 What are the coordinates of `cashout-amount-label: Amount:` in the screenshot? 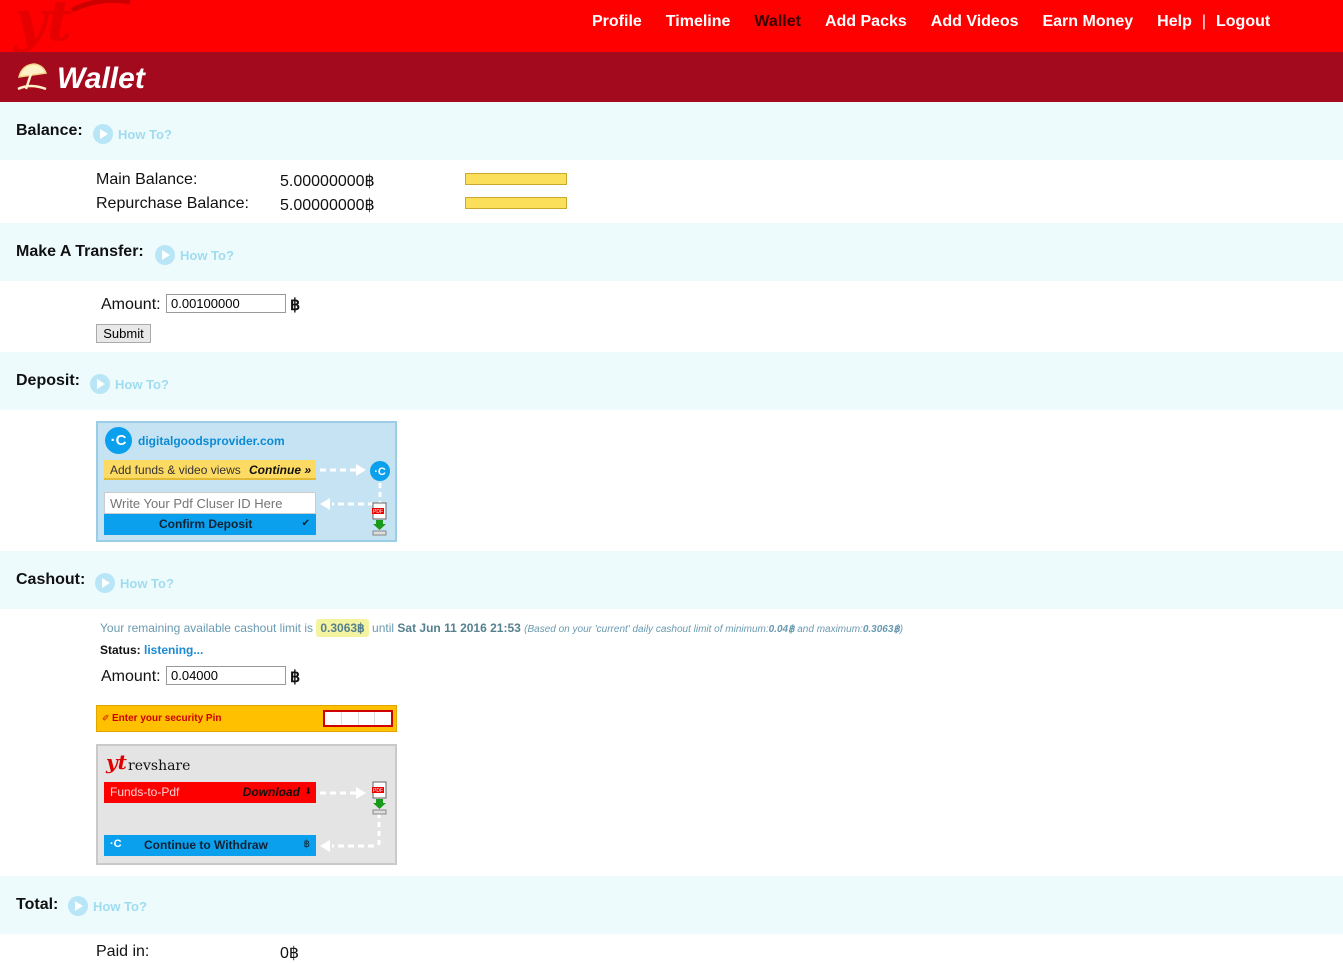 It's located at (131, 676).